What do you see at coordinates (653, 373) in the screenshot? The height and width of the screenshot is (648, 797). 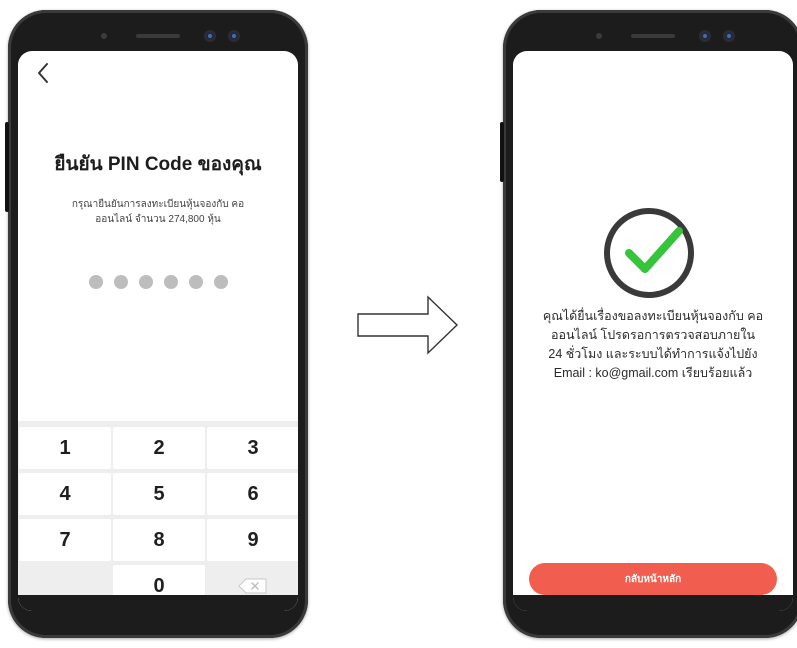 I see `success-message-line: Email : ko@gmail.com เรียบร้อยแล้ว` at bounding box center [653, 373].